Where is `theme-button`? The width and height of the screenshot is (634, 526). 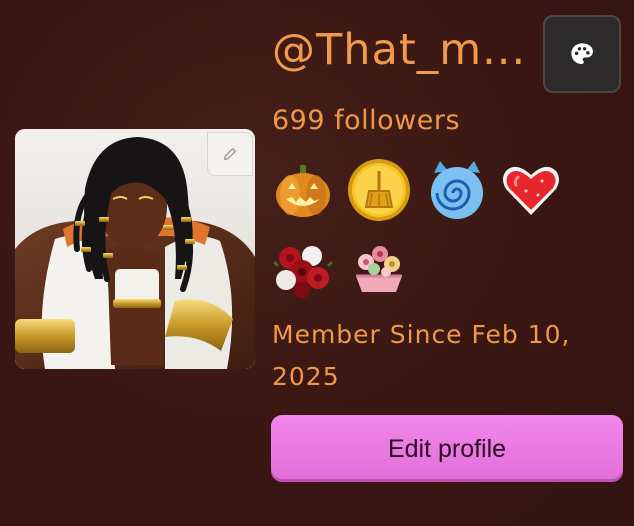 theme-button is located at coordinates (582, 54).